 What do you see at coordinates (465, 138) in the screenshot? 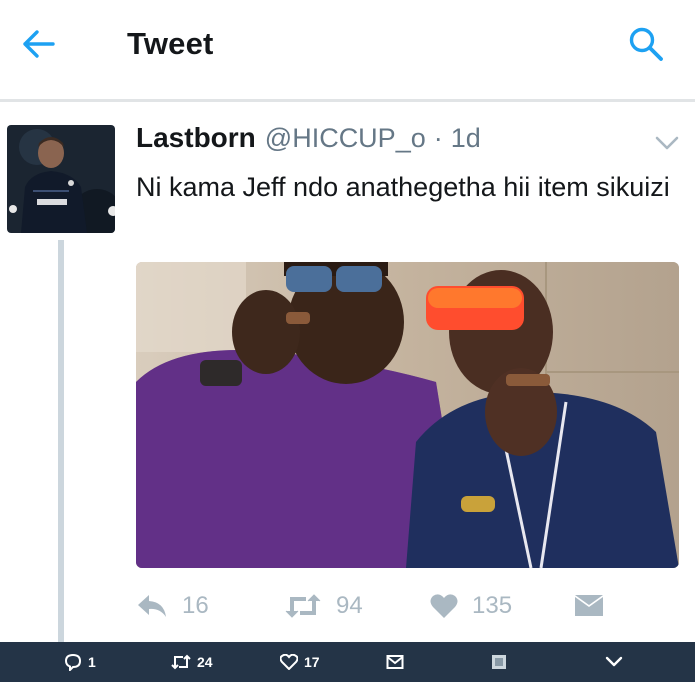
I see `timestamp: 1d` at bounding box center [465, 138].